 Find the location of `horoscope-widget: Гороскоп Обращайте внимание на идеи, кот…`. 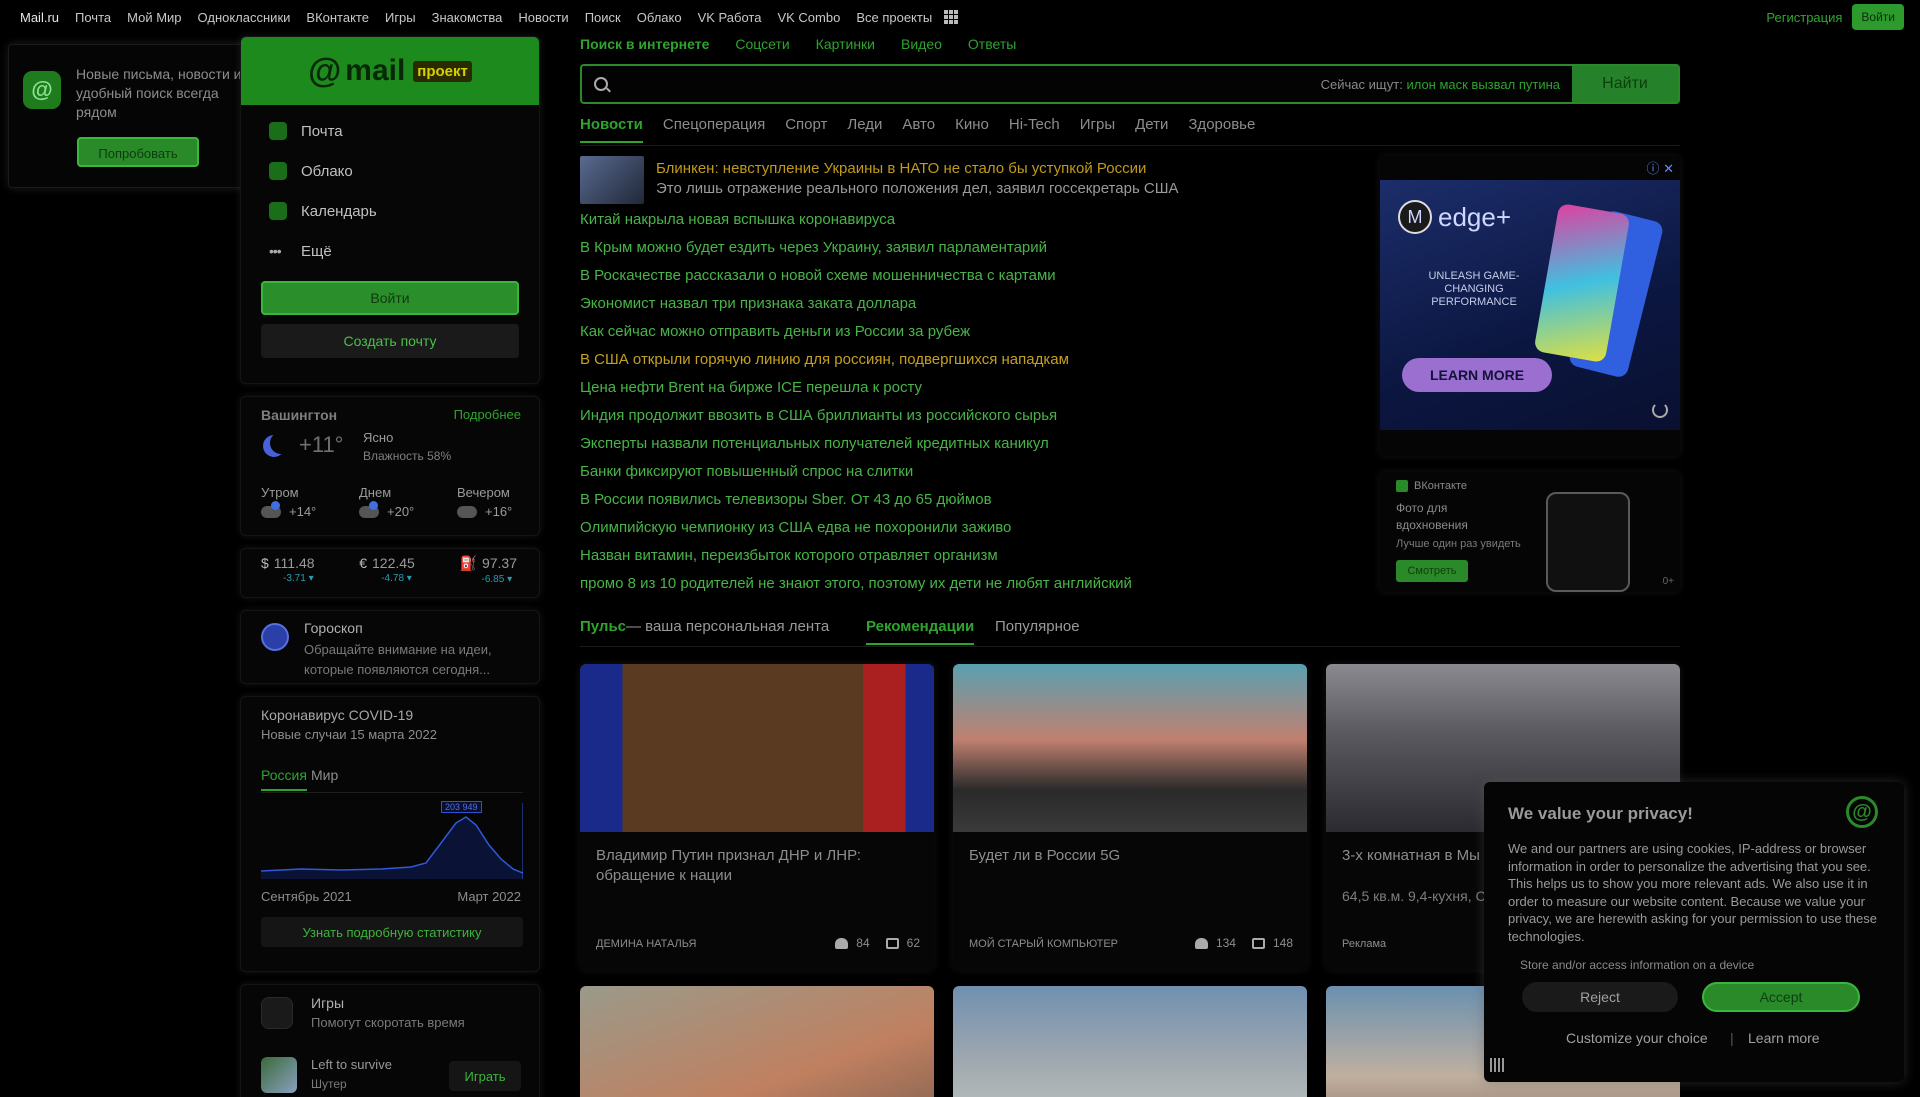

horoscope-widget: Гороскоп Обращайте внимание на идеи, кот… is located at coordinates (390, 647).